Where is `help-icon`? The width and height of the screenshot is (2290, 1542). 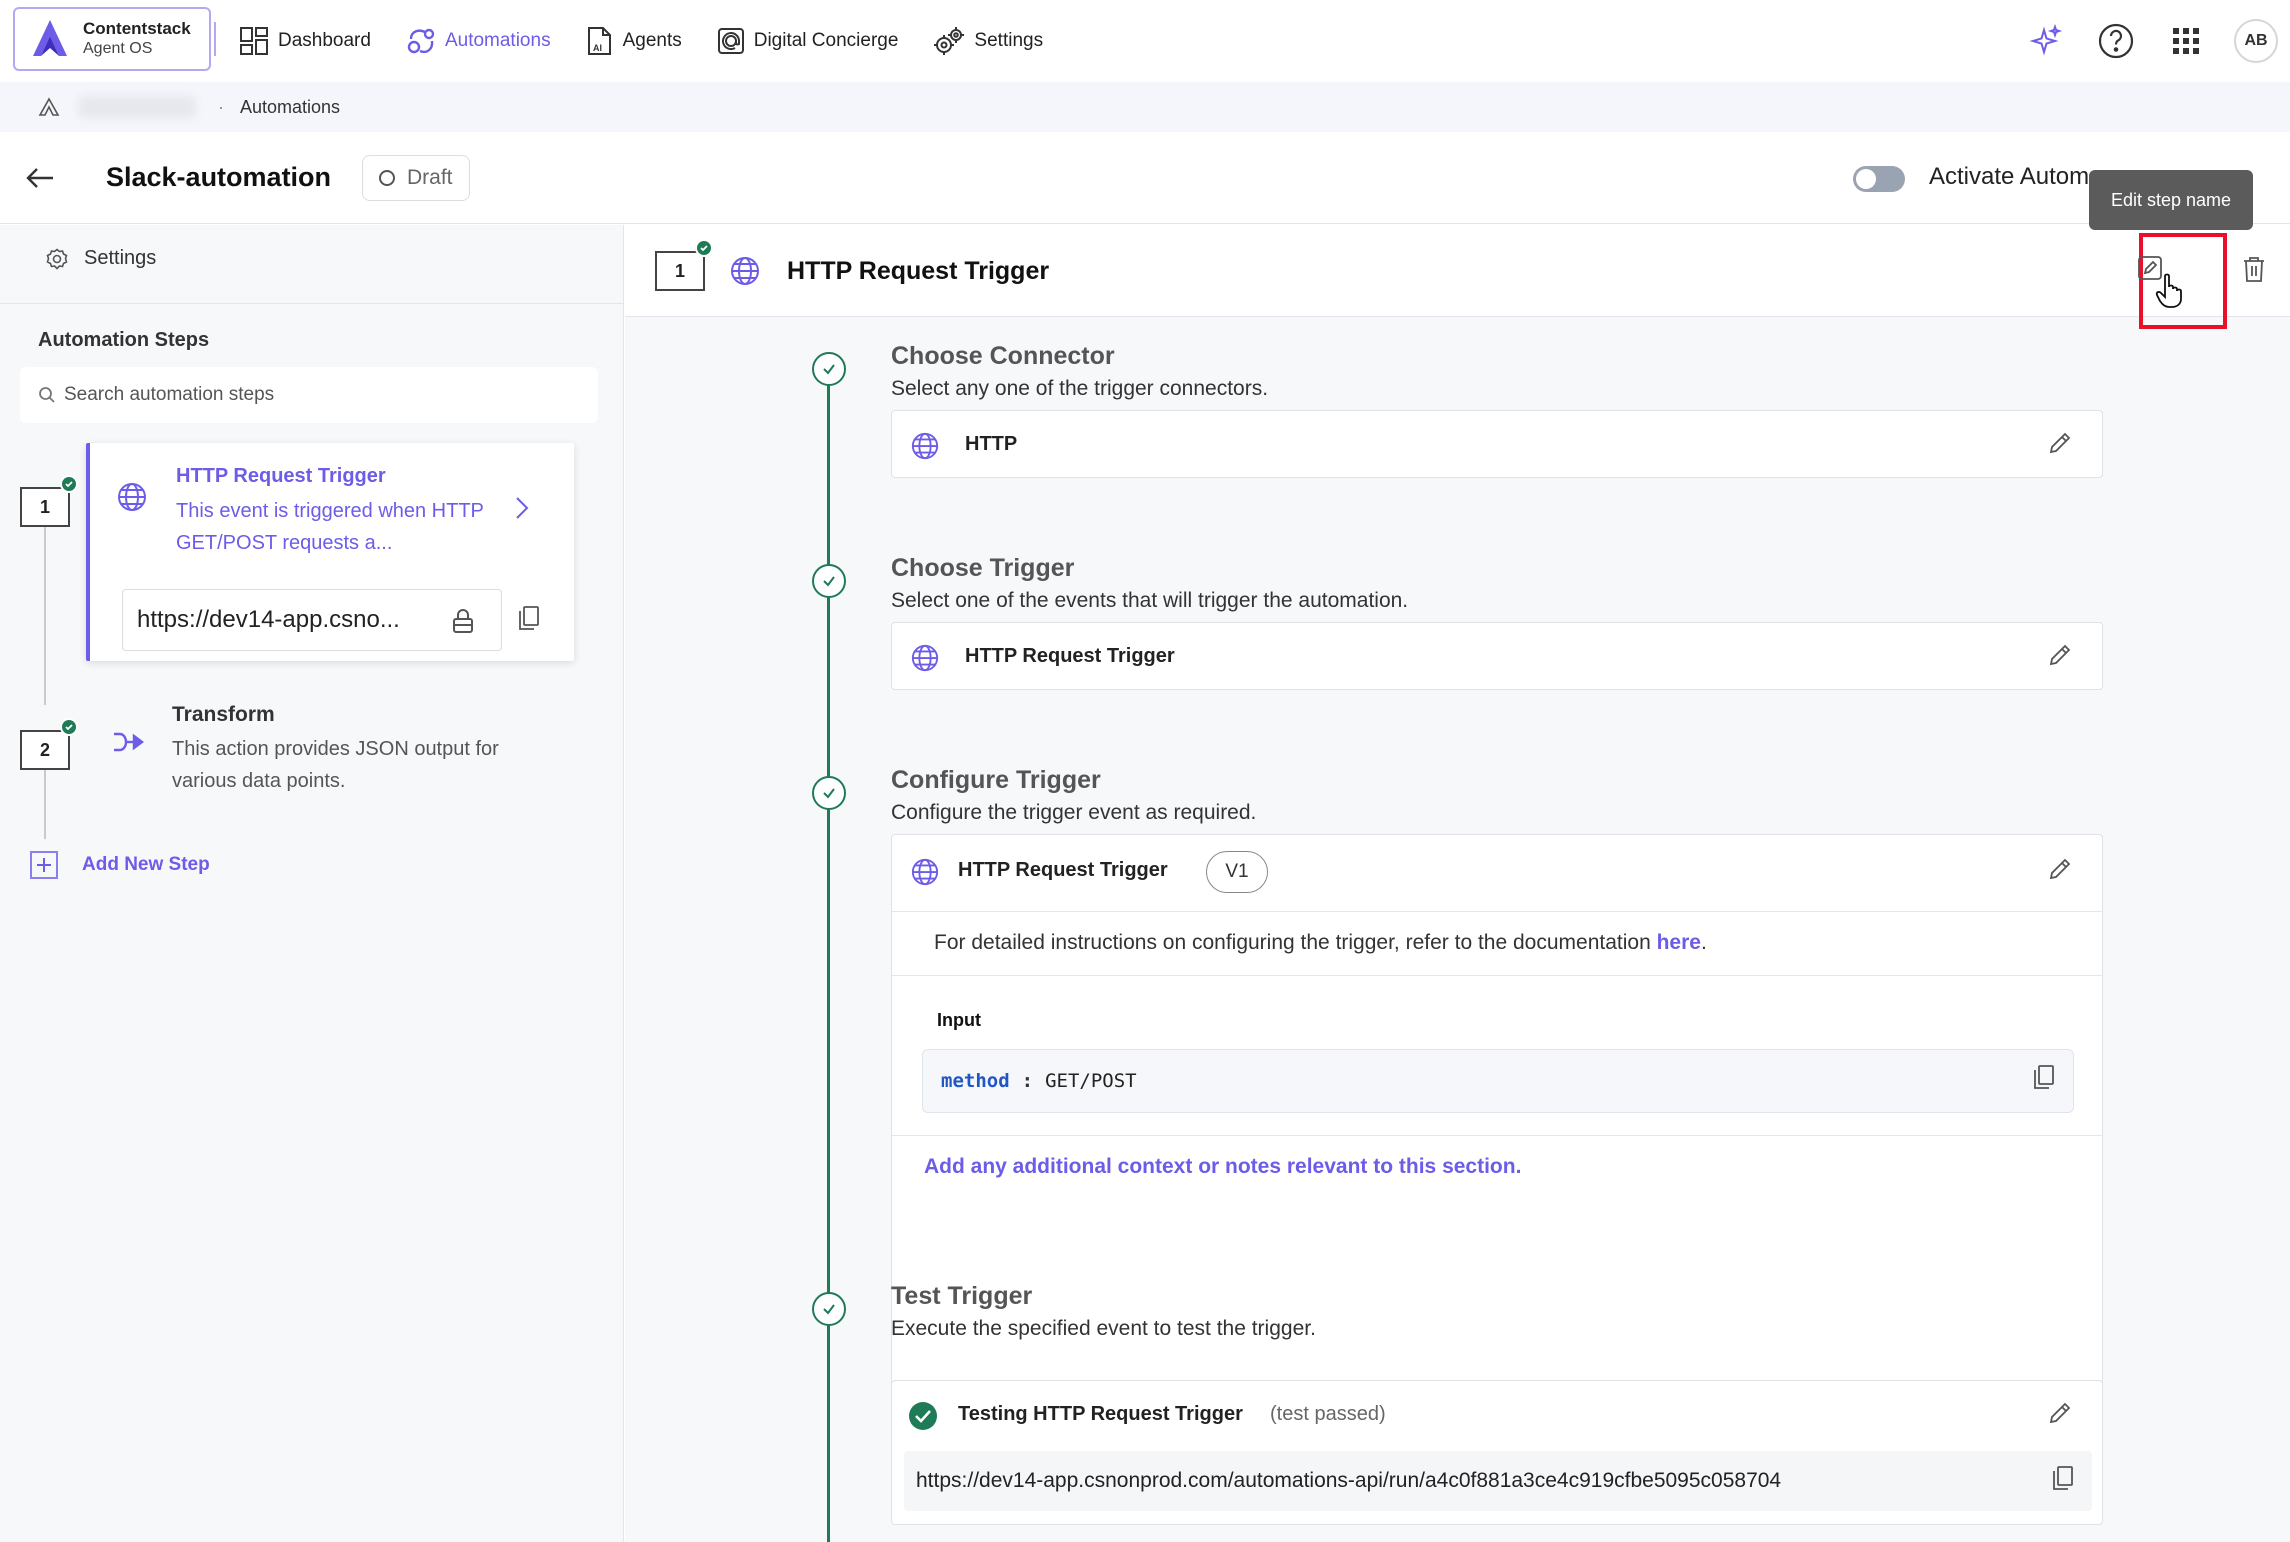 help-icon is located at coordinates (2116, 41).